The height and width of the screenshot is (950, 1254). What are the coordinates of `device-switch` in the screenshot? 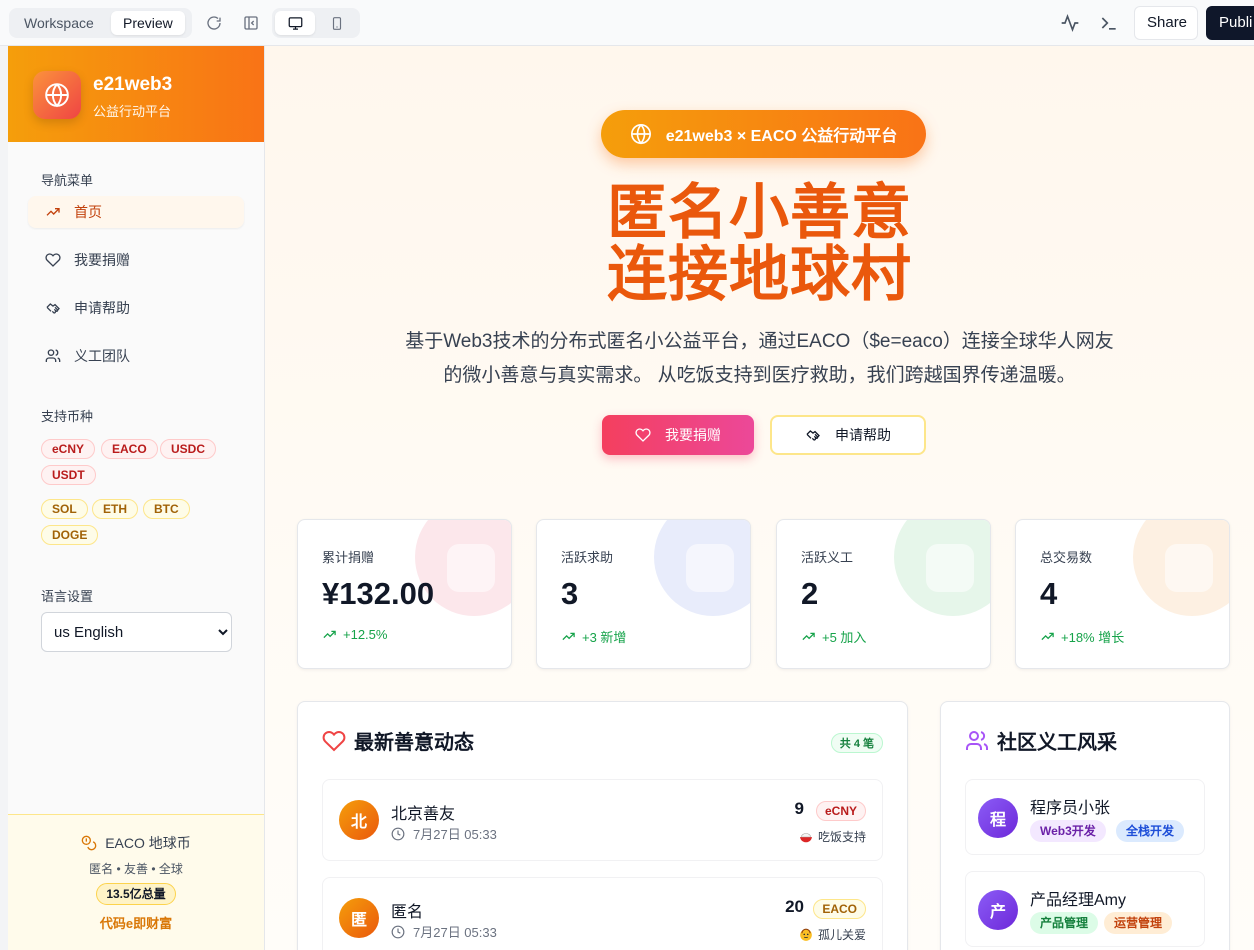 It's located at (316, 23).